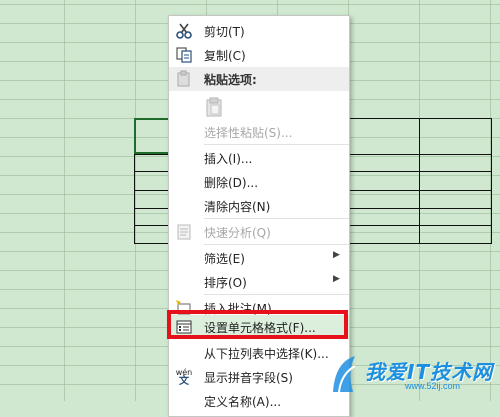 The height and width of the screenshot is (417, 500). What do you see at coordinates (257, 324) in the screenshot?
I see `highlight-annotation-box` at bounding box center [257, 324].